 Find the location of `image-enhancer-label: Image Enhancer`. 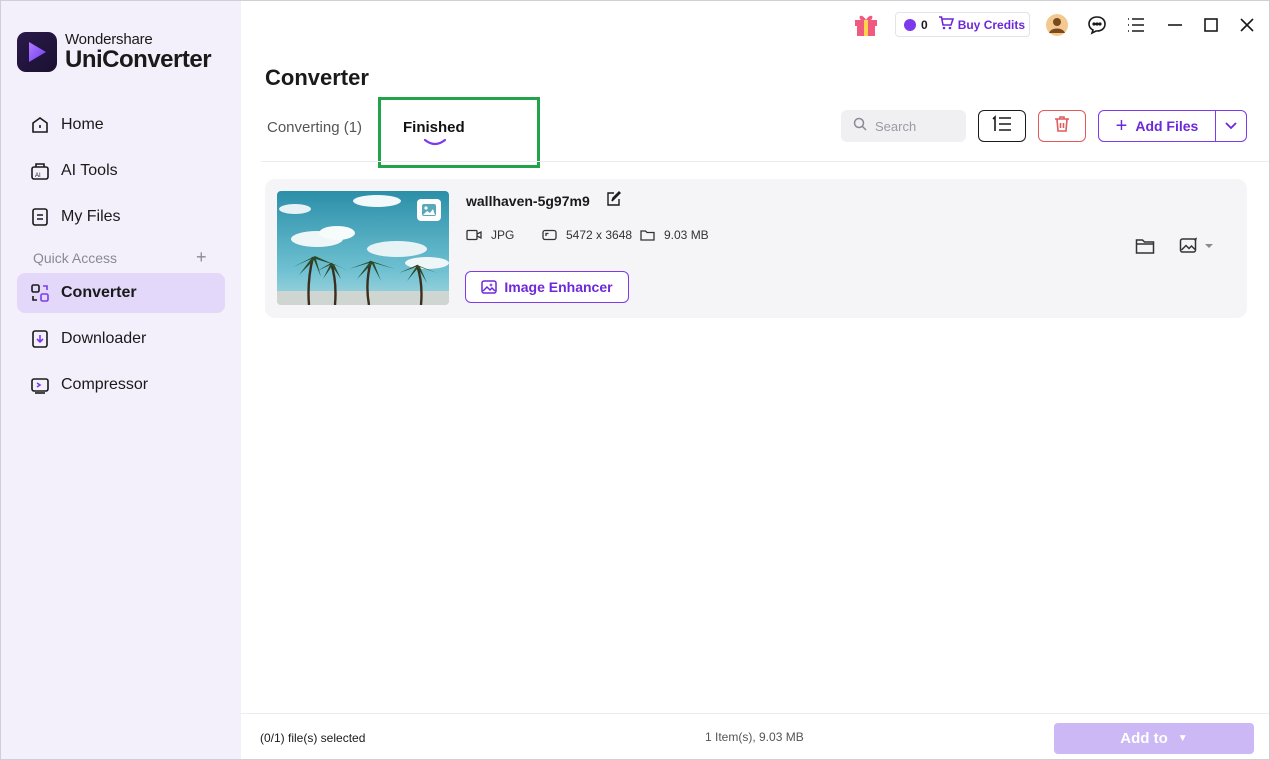

image-enhancer-label: Image Enhancer is located at coordinates (558, 287).